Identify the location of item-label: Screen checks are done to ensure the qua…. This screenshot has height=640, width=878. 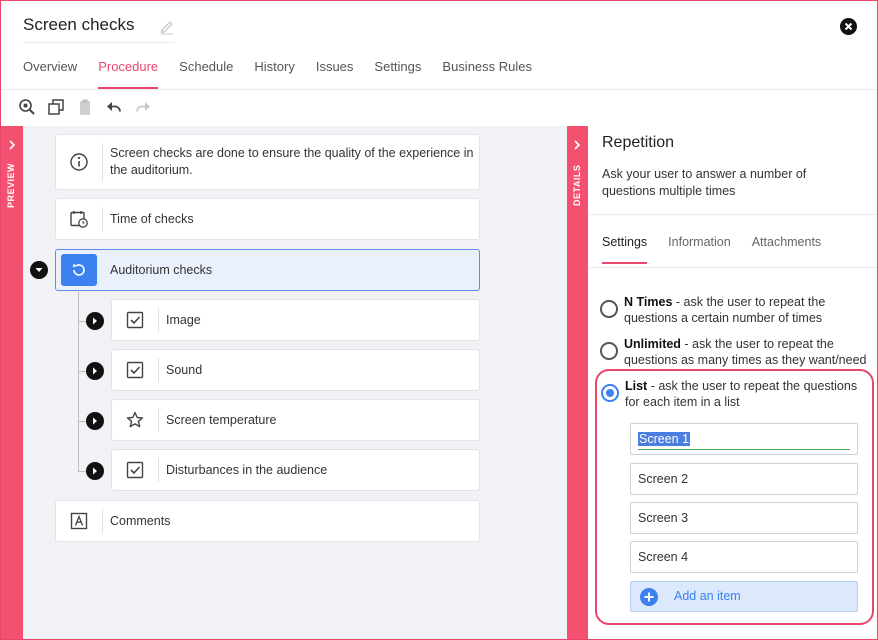
(292, 161).